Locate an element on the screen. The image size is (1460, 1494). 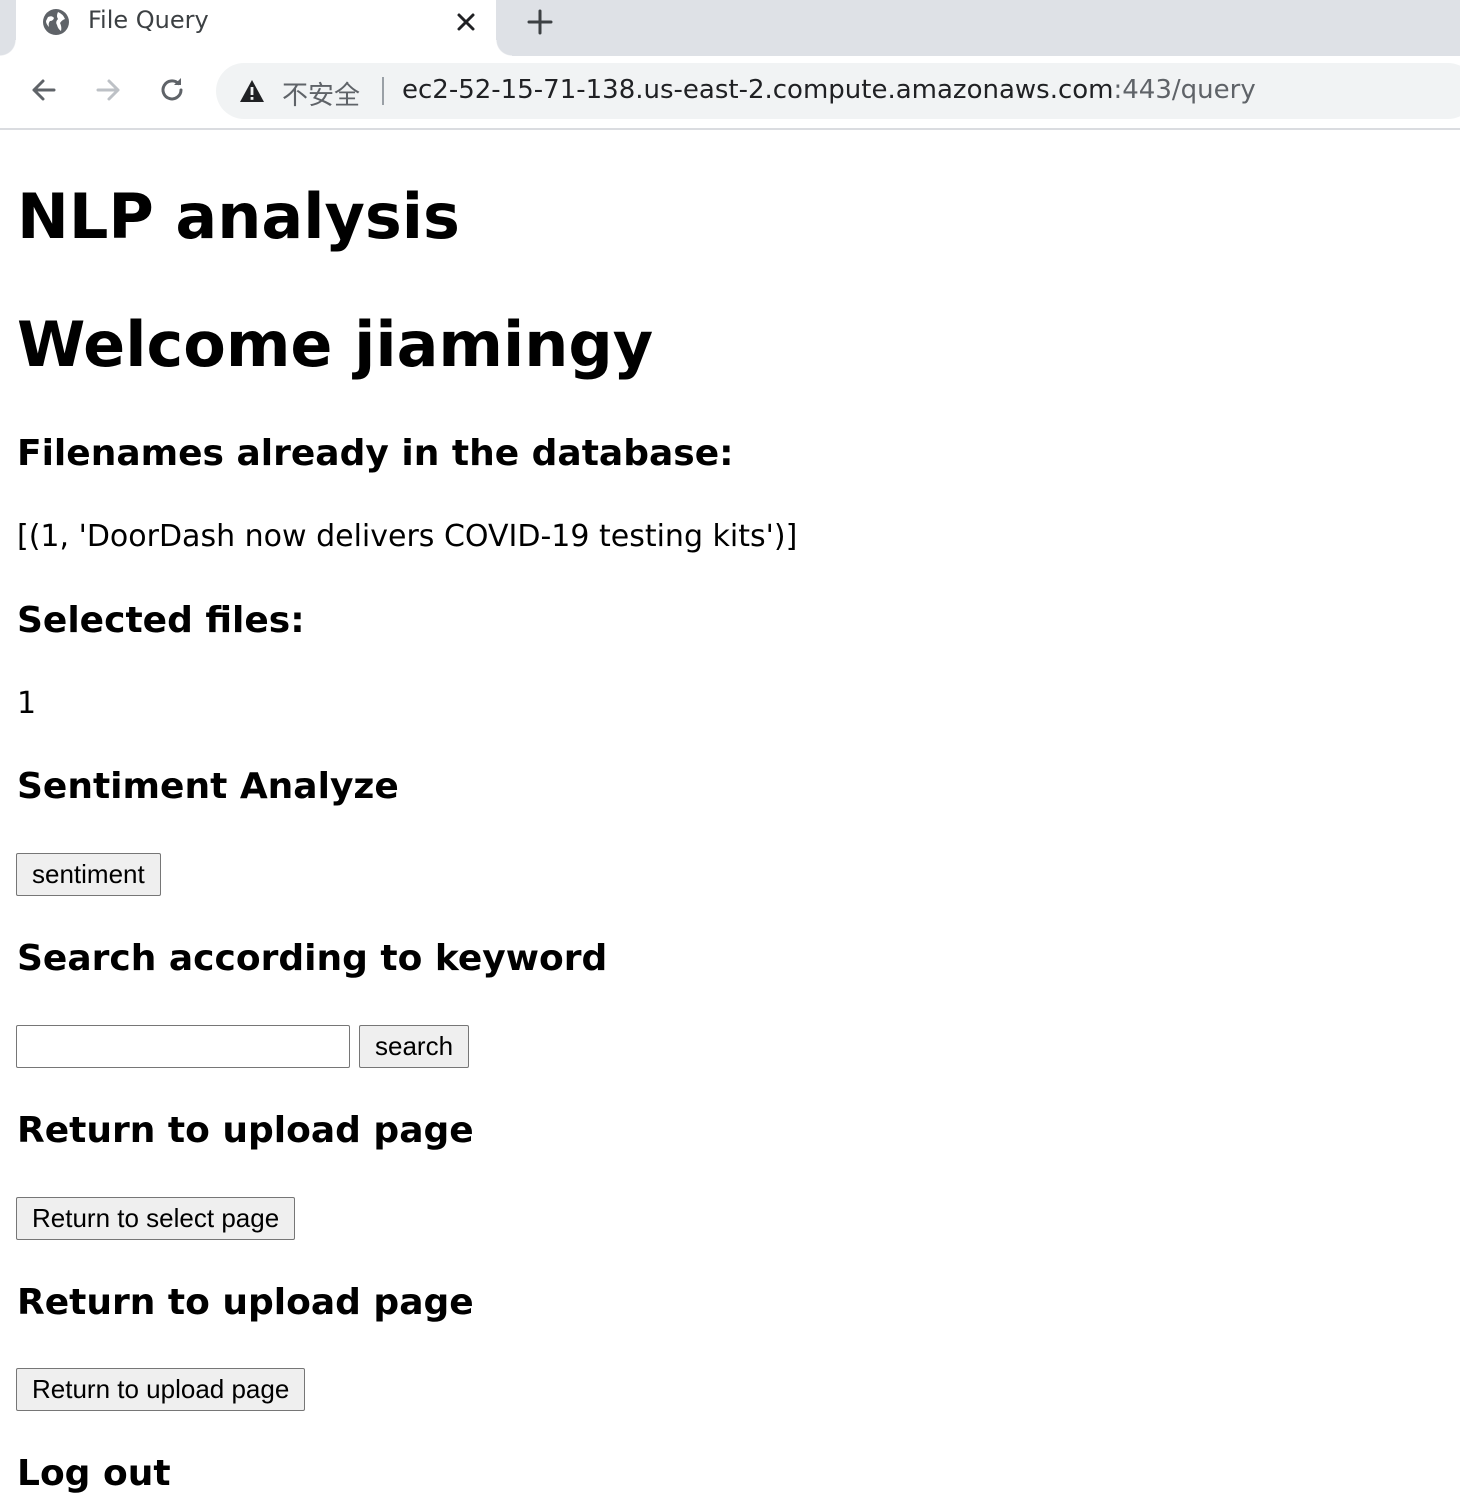
welcome-heading: Welcome jiamingy is located at coordinates (335, 344).